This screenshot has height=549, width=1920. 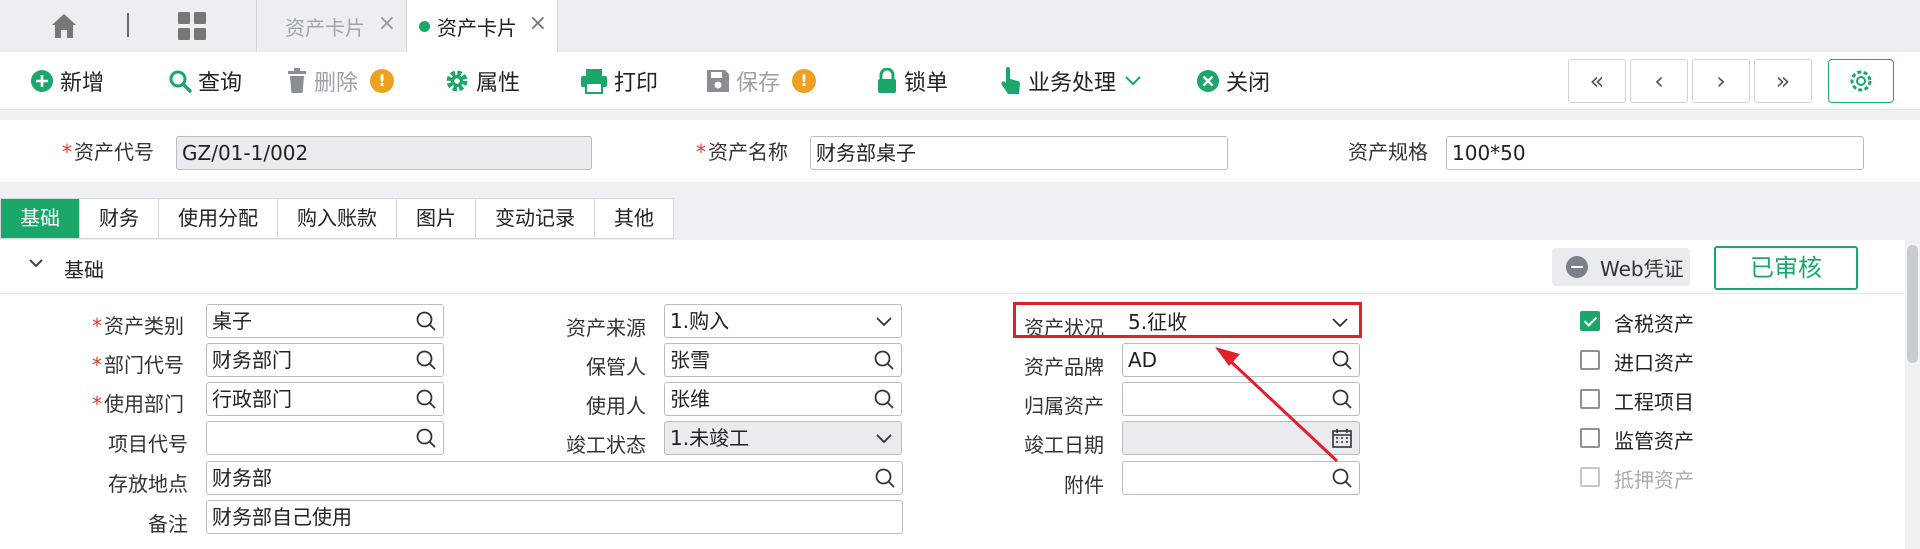 I want to click on keeper-field: 张雪, so click(x=783, y=360).